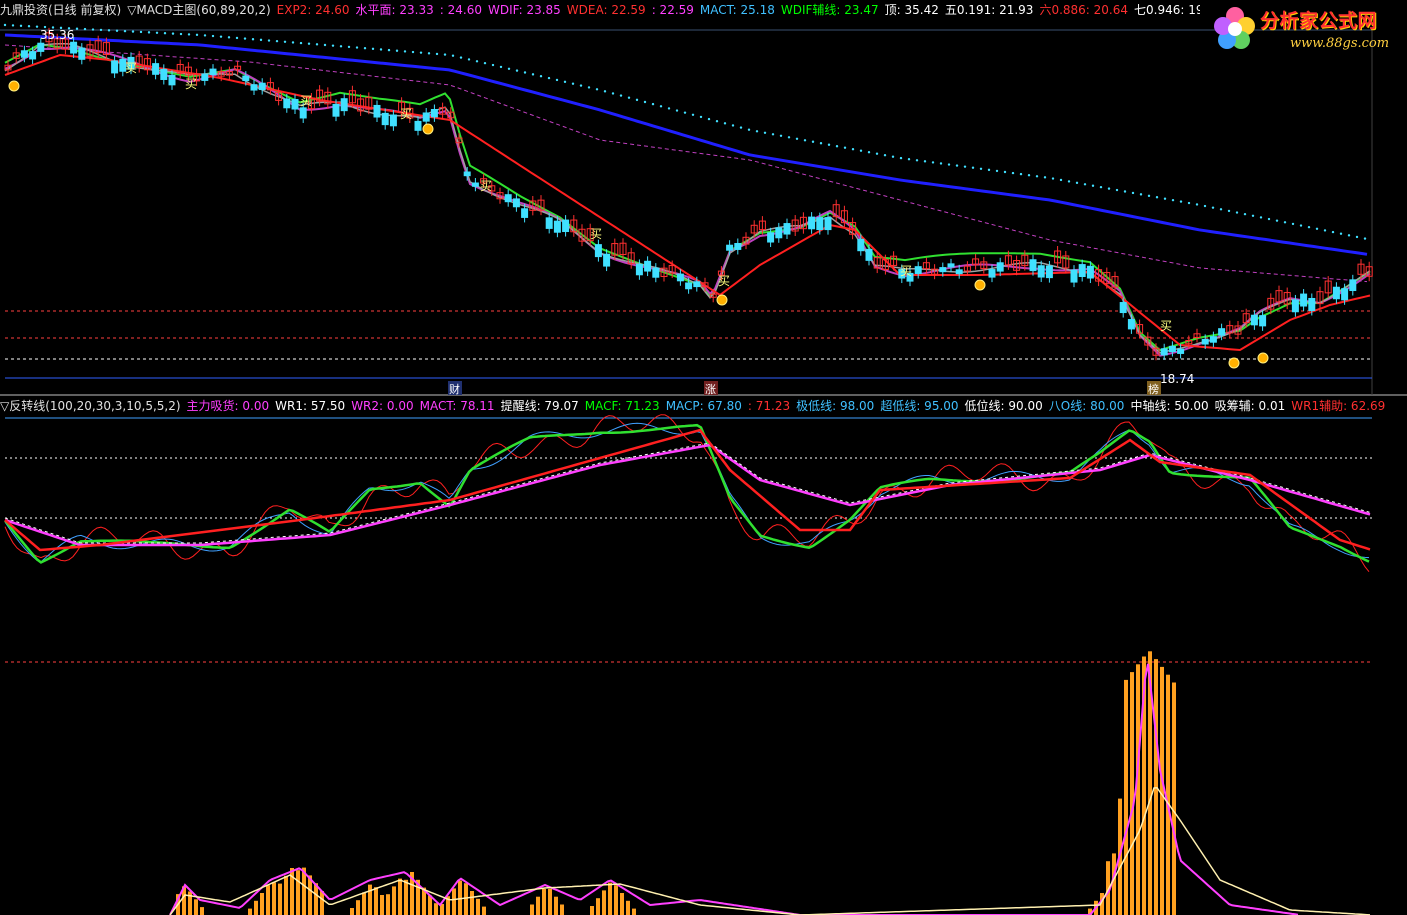 Image resolution: width=1407 pixels, height=915 pixels. I want to click on blue-macp-line, so click(687, 492).